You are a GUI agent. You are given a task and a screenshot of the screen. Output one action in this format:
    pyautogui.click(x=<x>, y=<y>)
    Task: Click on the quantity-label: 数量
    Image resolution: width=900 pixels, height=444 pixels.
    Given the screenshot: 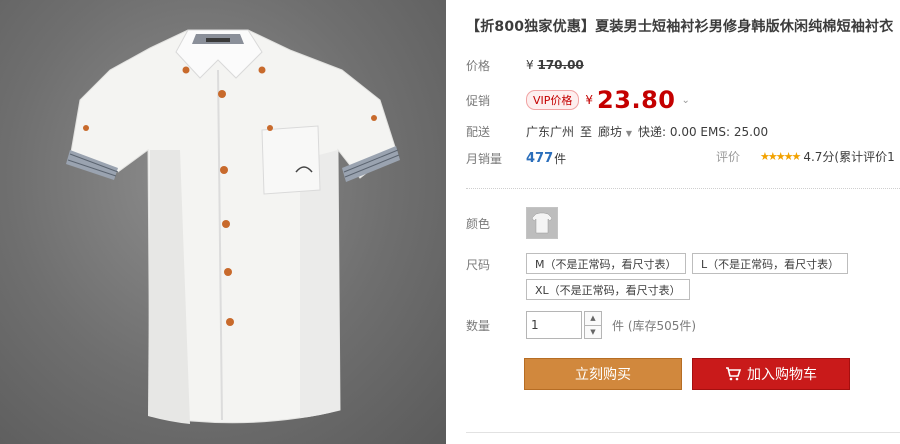 What is the action you would take?
    pyautogui.click(x=478, y=325)
    